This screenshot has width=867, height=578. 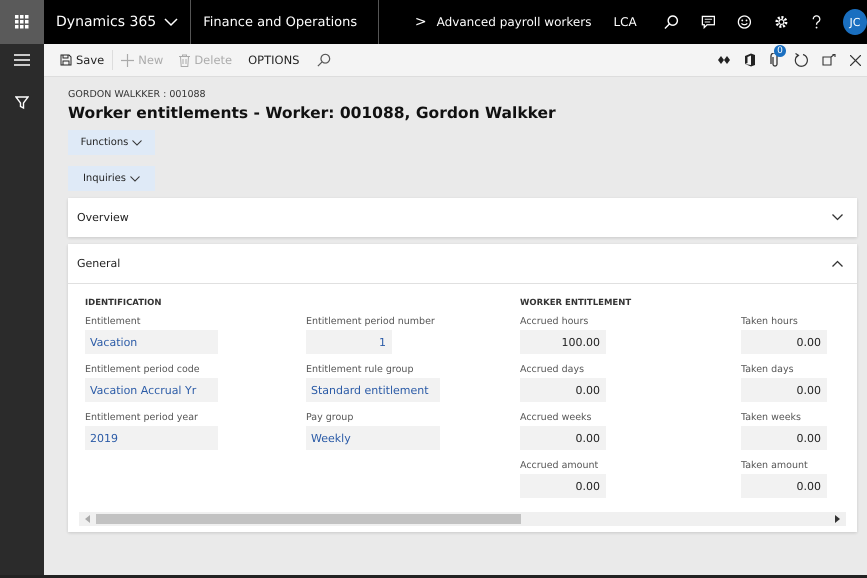 I want to click on action-menu-button: Functions, so click(x=111, y=142).